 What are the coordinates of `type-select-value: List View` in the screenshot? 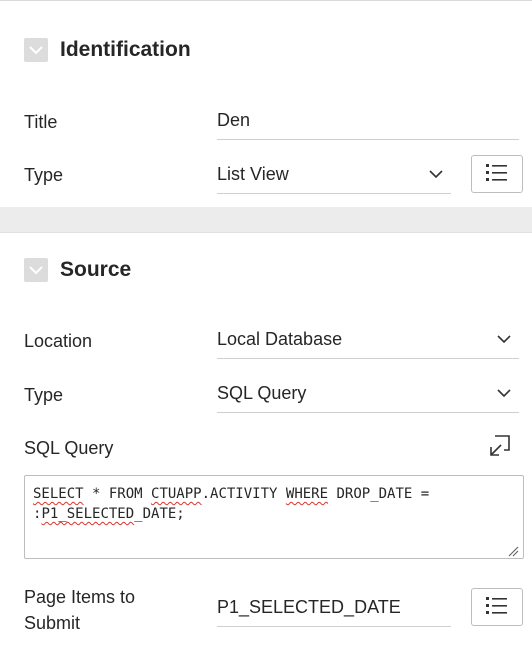 It's located at (253, 174).